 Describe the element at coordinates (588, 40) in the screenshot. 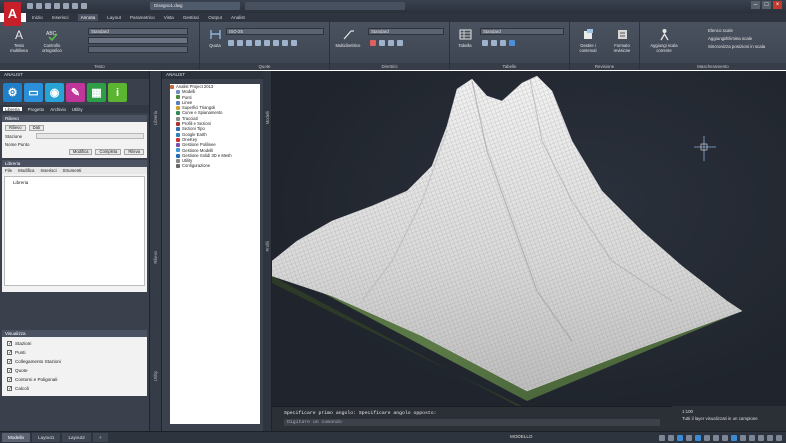

I see `markup-manage-button: Gestire i contenuti` at that location.